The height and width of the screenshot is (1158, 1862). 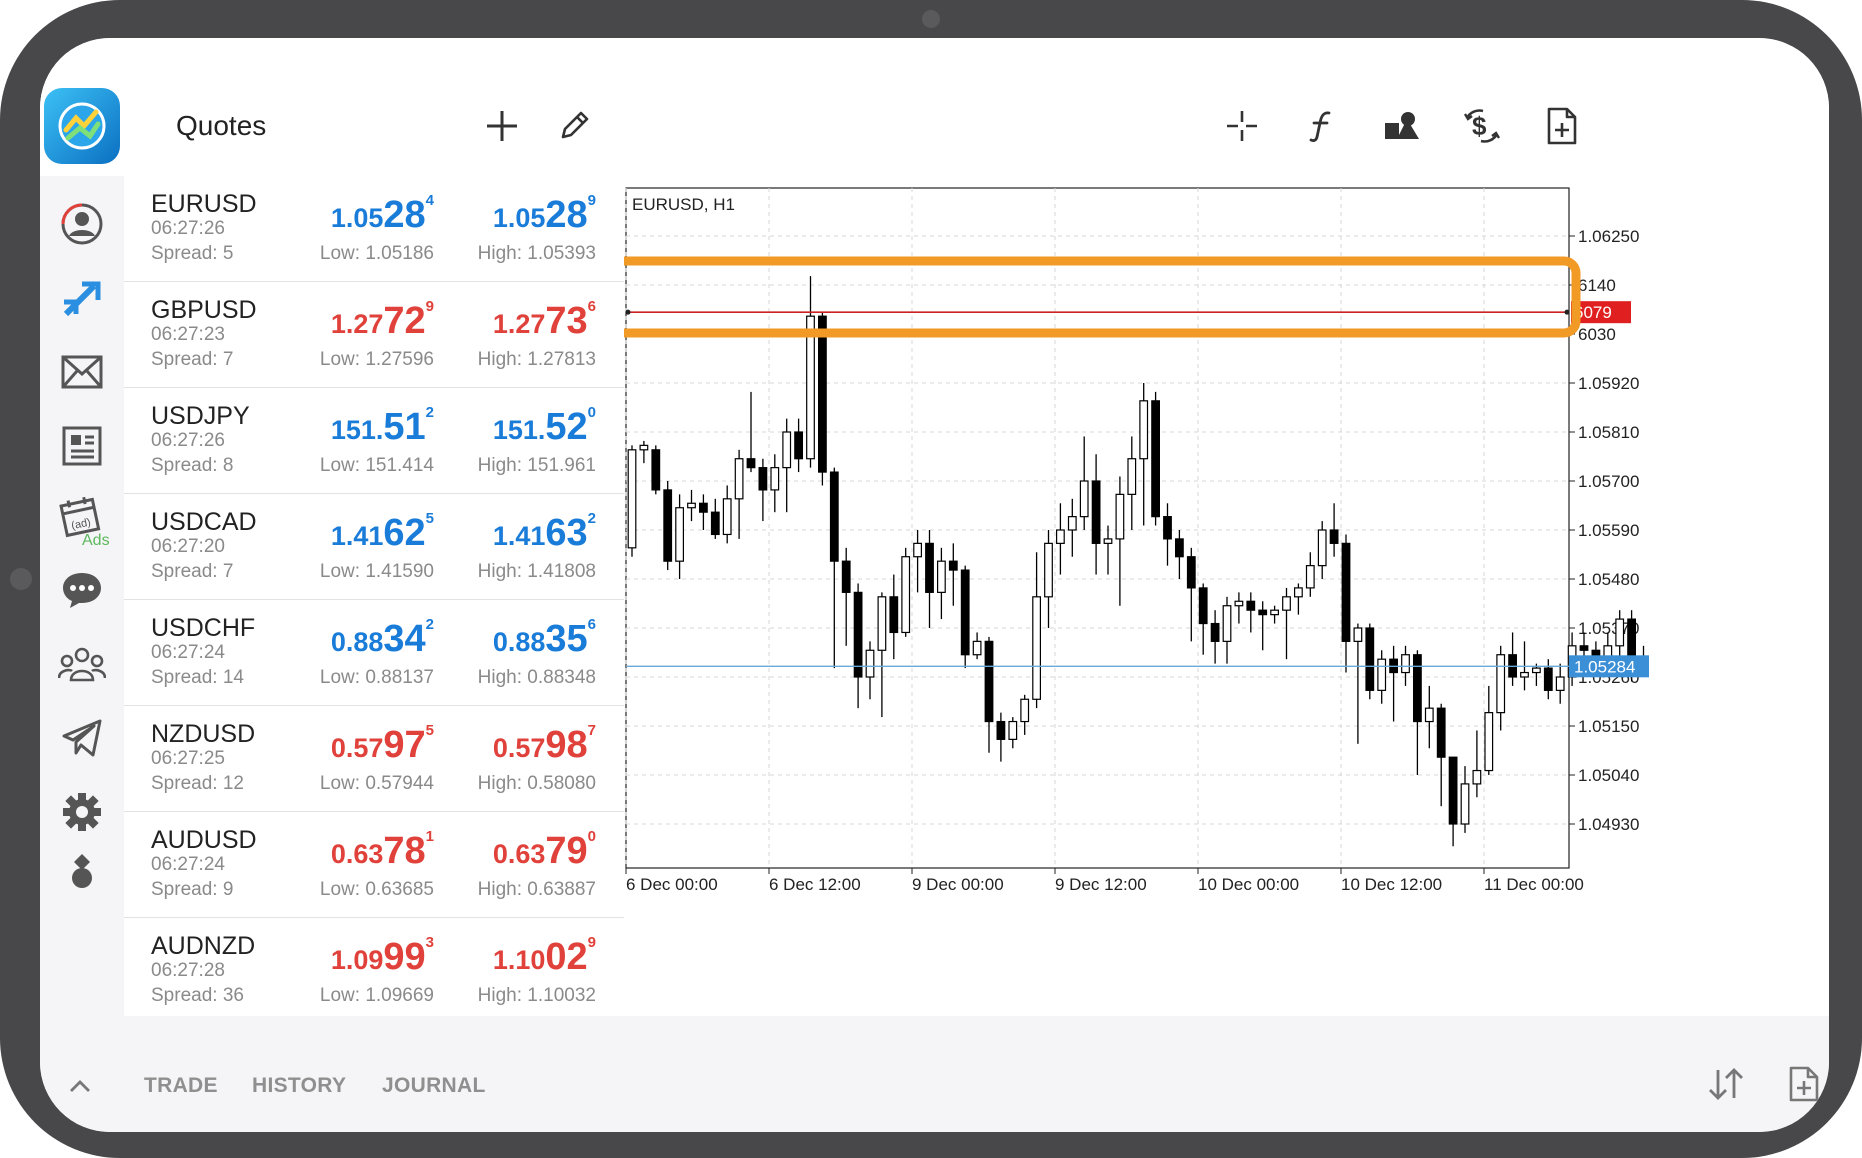 What do you see at coordinates (502, 126) in the screenshot?
I see `add-symbol-button` at bounding box center [502, 126].